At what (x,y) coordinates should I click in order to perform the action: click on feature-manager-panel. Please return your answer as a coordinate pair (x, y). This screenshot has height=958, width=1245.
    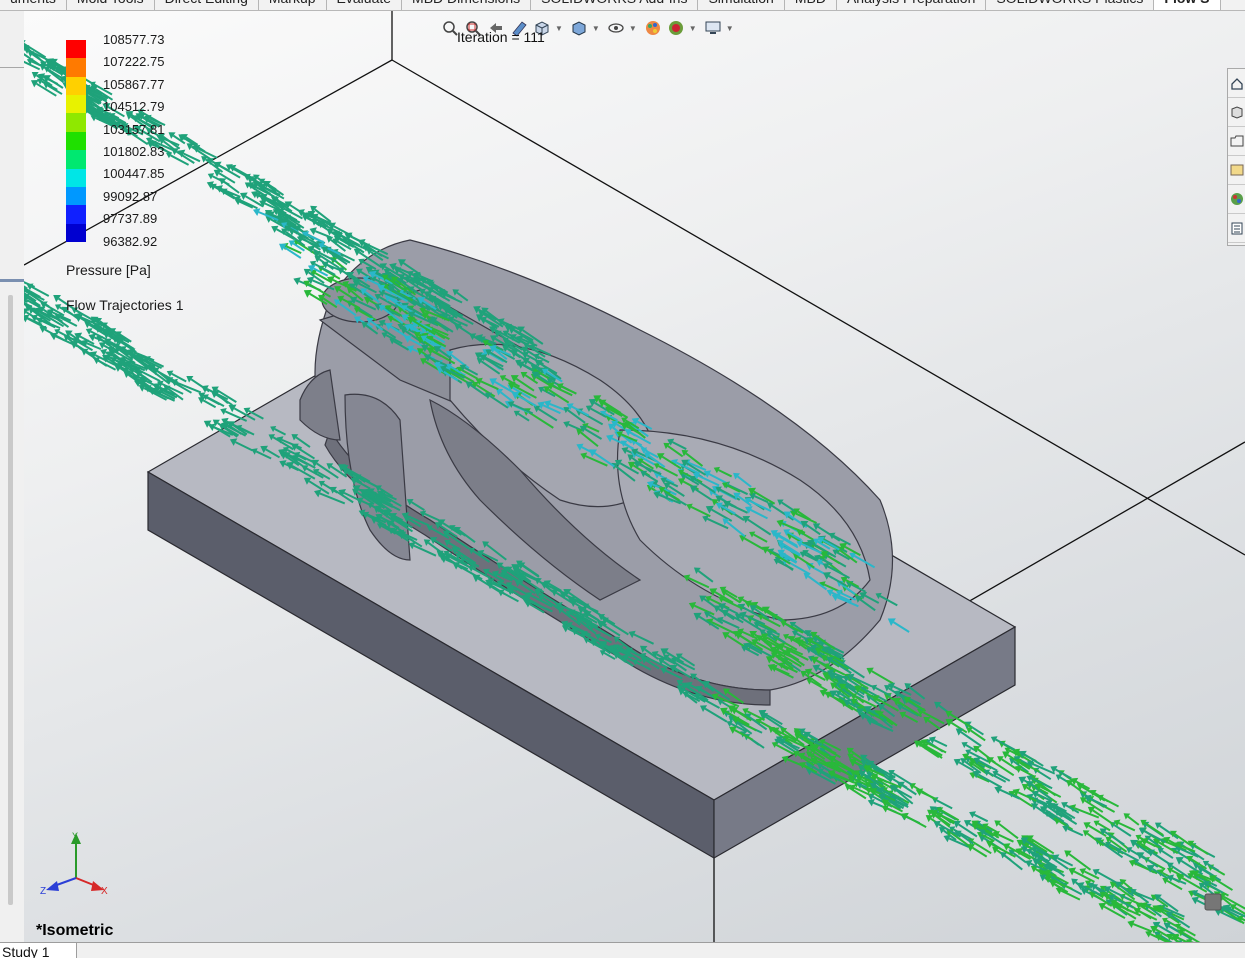
    Looking at the image, I should click on (12, 476).